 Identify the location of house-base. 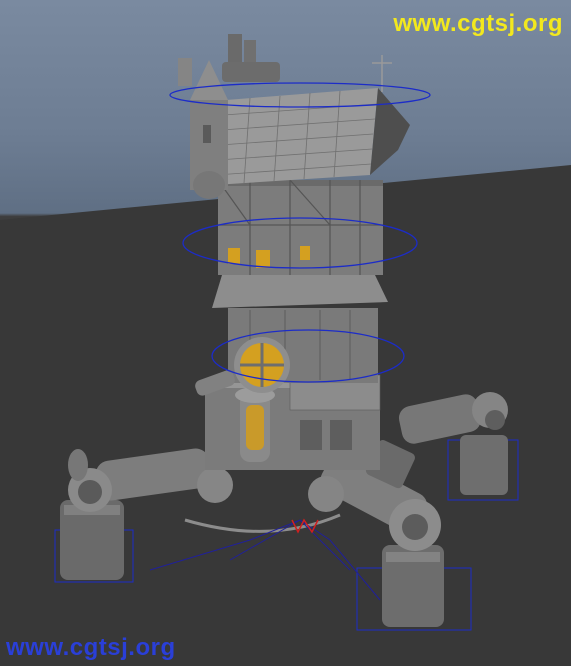
(293, 422).